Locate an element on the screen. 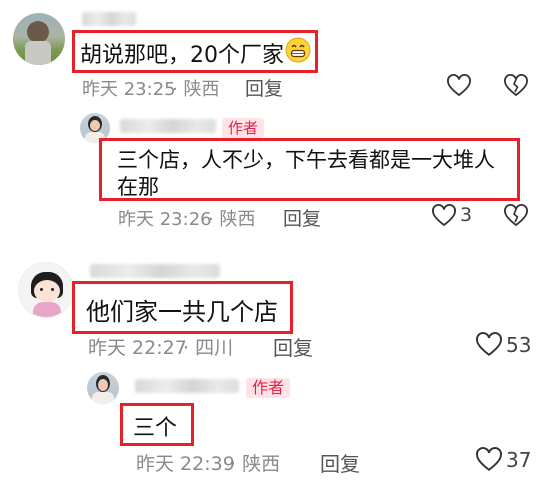  comment-time: 昨天 23:25 is located at coordinates (129, 89).